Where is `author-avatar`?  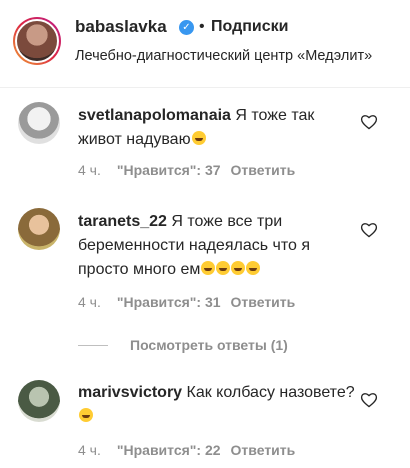
author-avatar is located at coordinates (37, 41).